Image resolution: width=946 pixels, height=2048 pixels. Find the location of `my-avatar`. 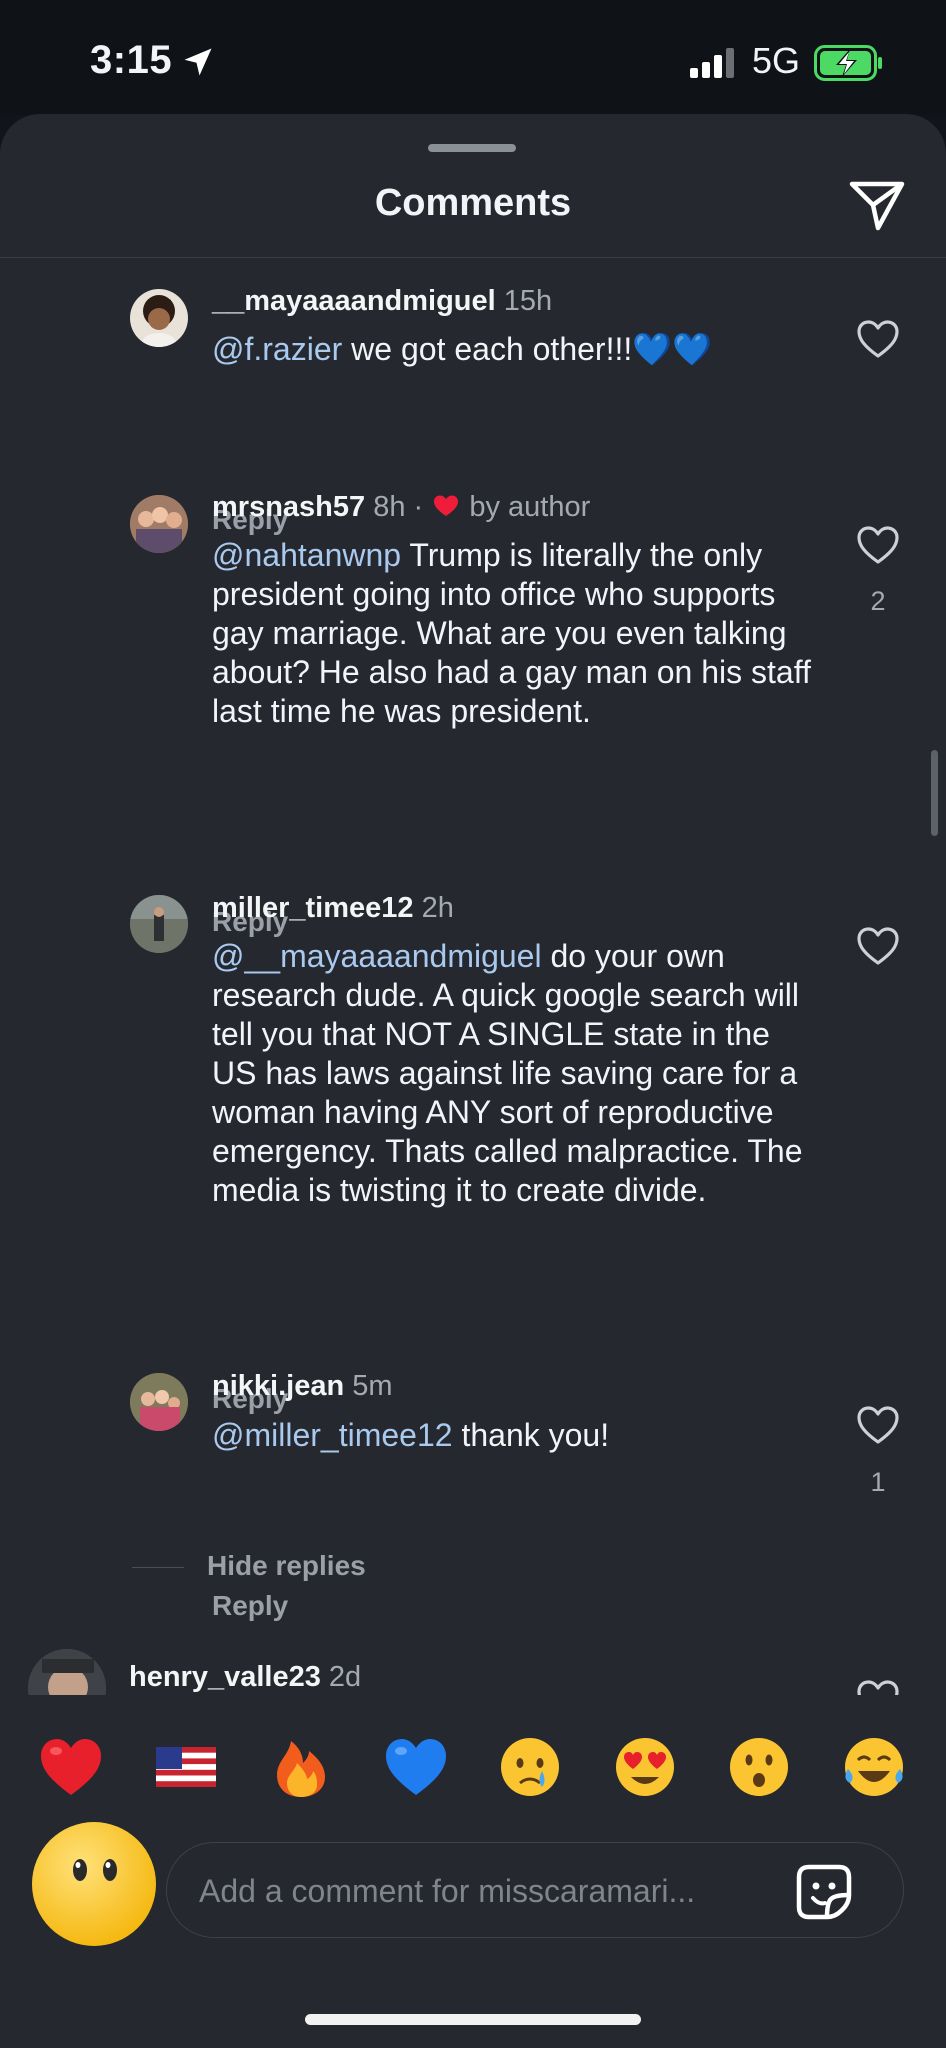

my-avatar is located at coordinates (94, 1884).